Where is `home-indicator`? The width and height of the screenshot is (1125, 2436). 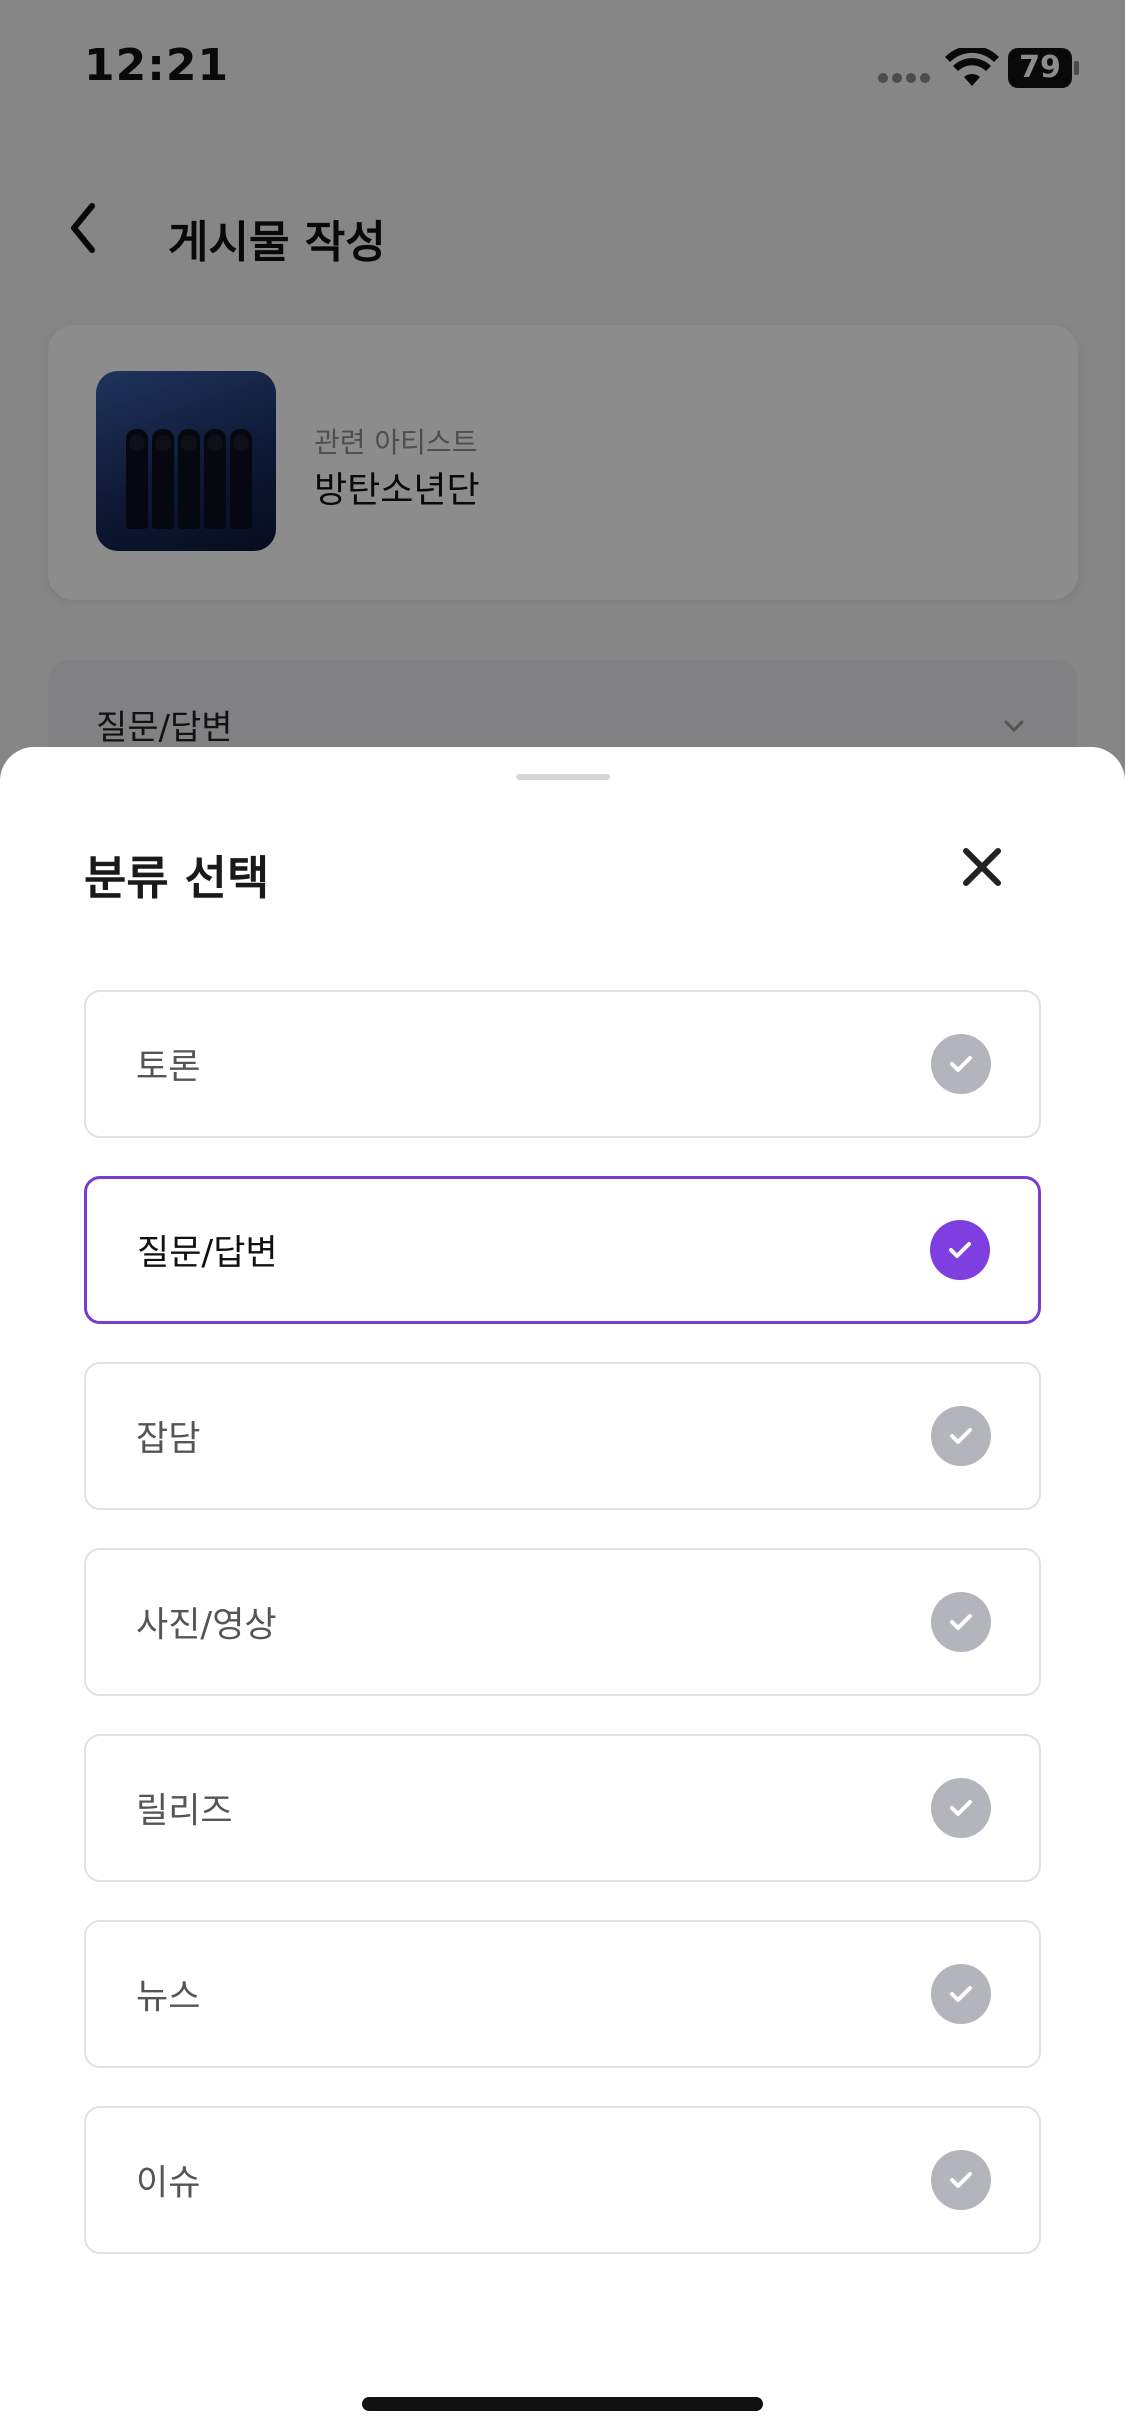
home-indicator is located at coordinates (562, 2404).